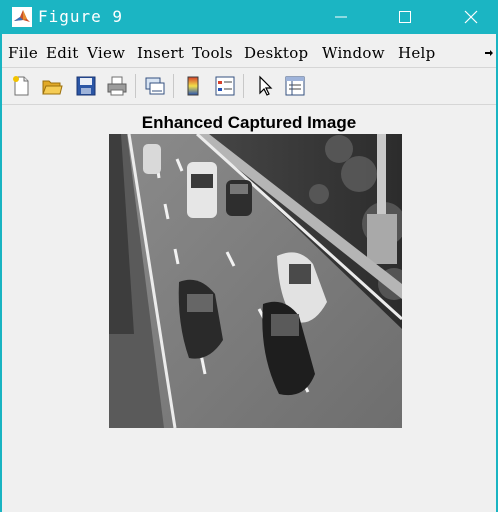  Describe the element at coordinates (276, 53) in the screenshot. I see `menu-desktop: Desktop` at that location.